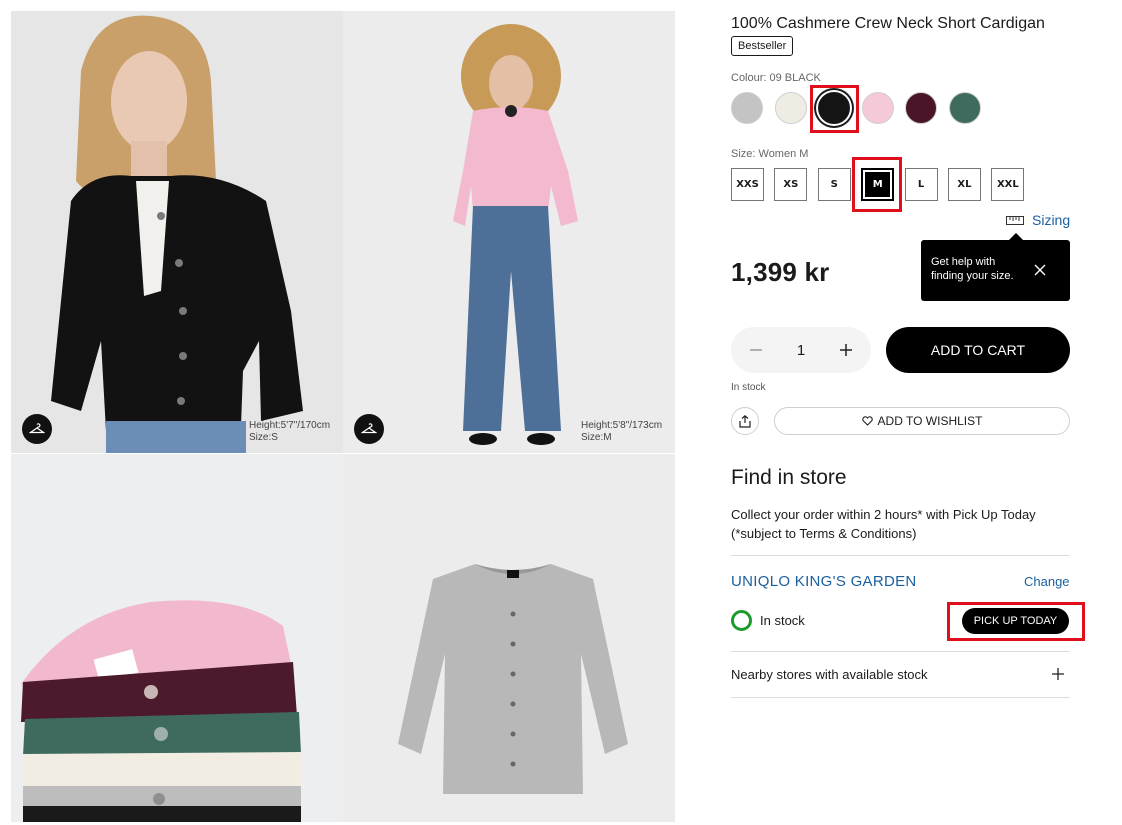  Describe the element at coordinates (867, 421) in the screenshot. I see `heart-icon` at that location.